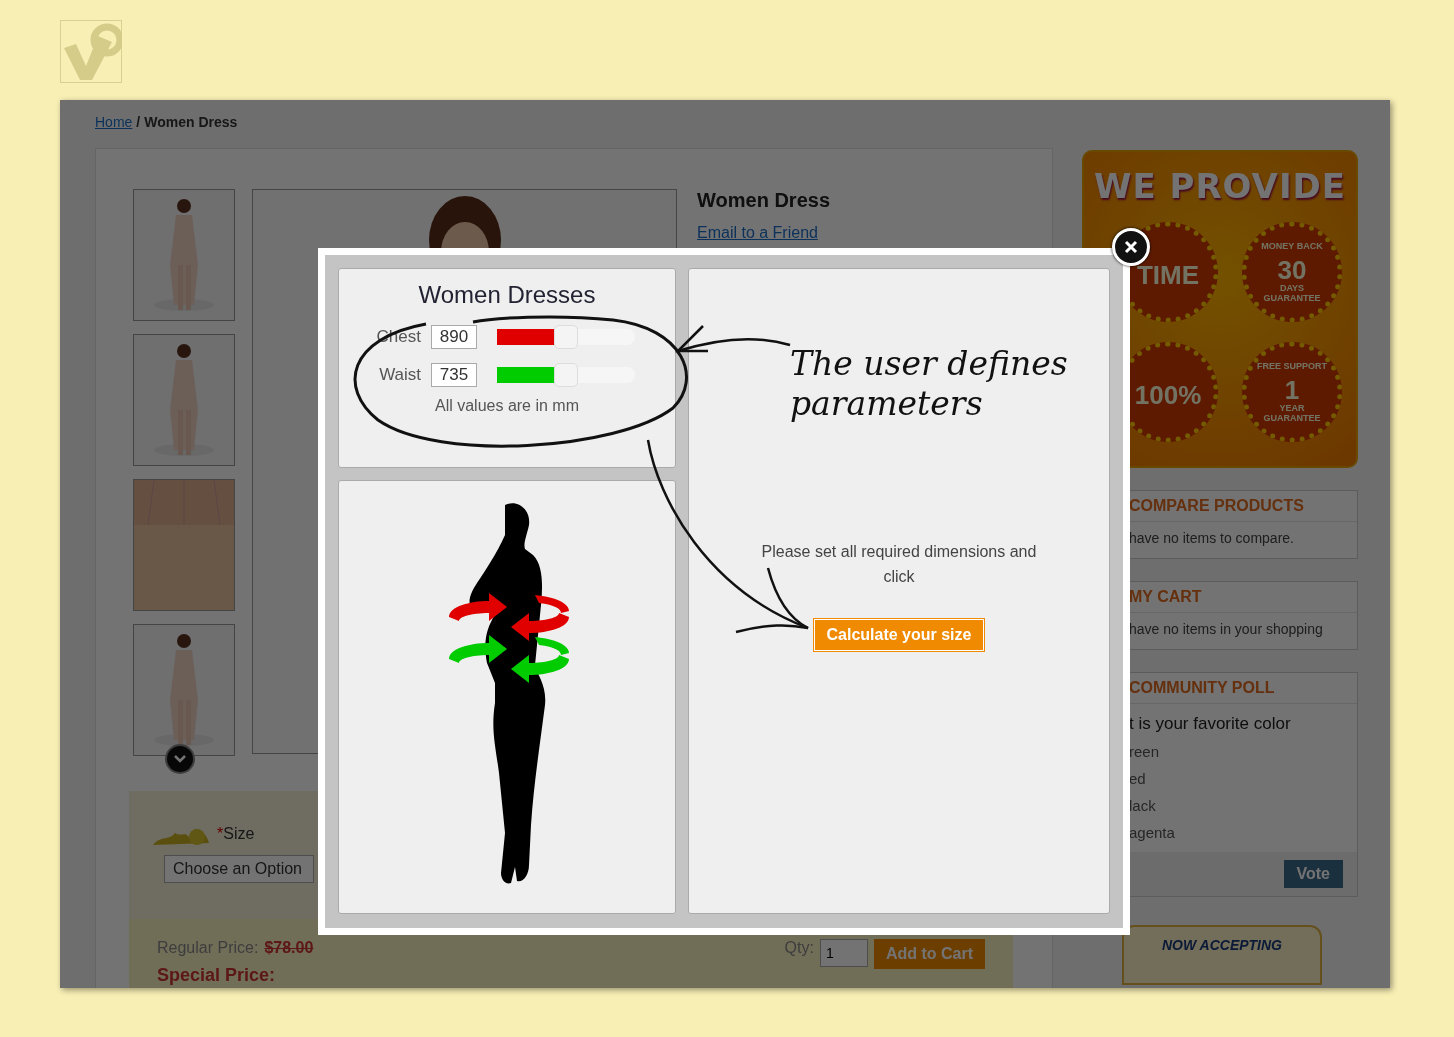 This screenshot has height=1037, width=1454. What do you see at coordinates (506, 406) in the screenshot?
I see `units-note: All values are in mm` at bounding box center [506, 406].